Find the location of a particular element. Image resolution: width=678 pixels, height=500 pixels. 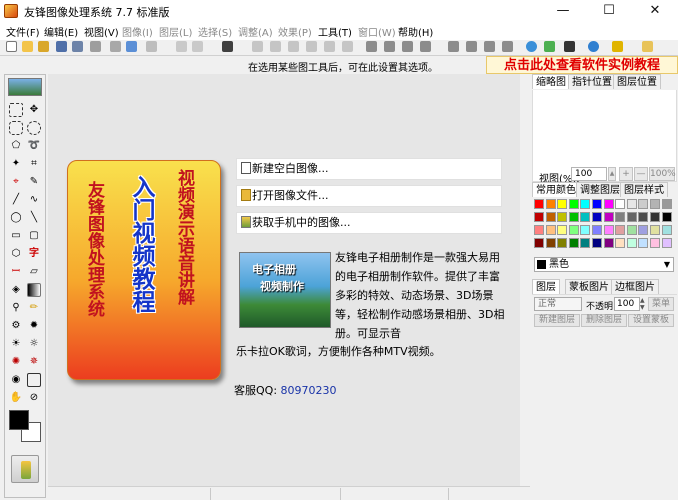

minimize-button: — is located at coordinates (563, 11).